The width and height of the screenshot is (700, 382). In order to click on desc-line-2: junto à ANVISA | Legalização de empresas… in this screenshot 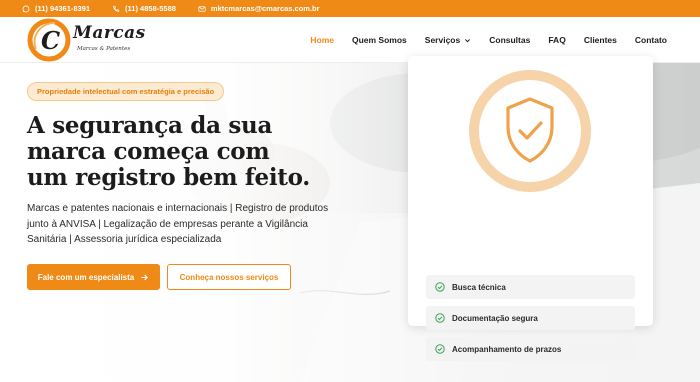, I will do `click(167, 224)`.